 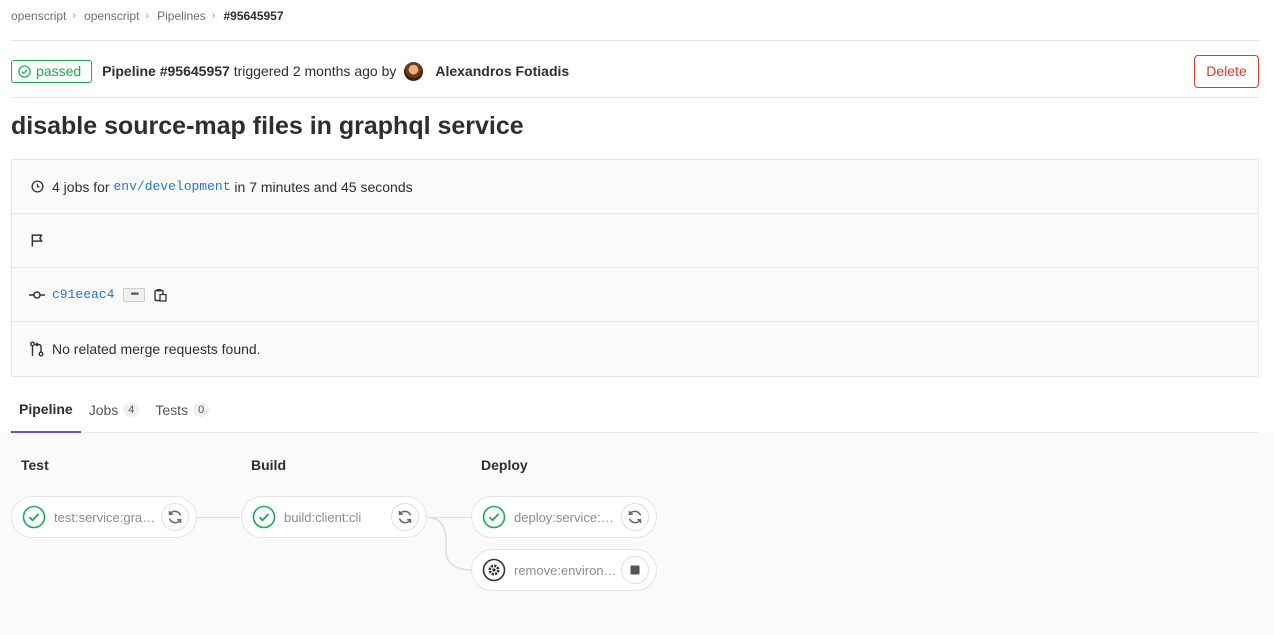 What do you see at coordinates (504, 465) in the screenshot?
I see `stage-title-deploy: Deploy` at bounding box center [504, 465].